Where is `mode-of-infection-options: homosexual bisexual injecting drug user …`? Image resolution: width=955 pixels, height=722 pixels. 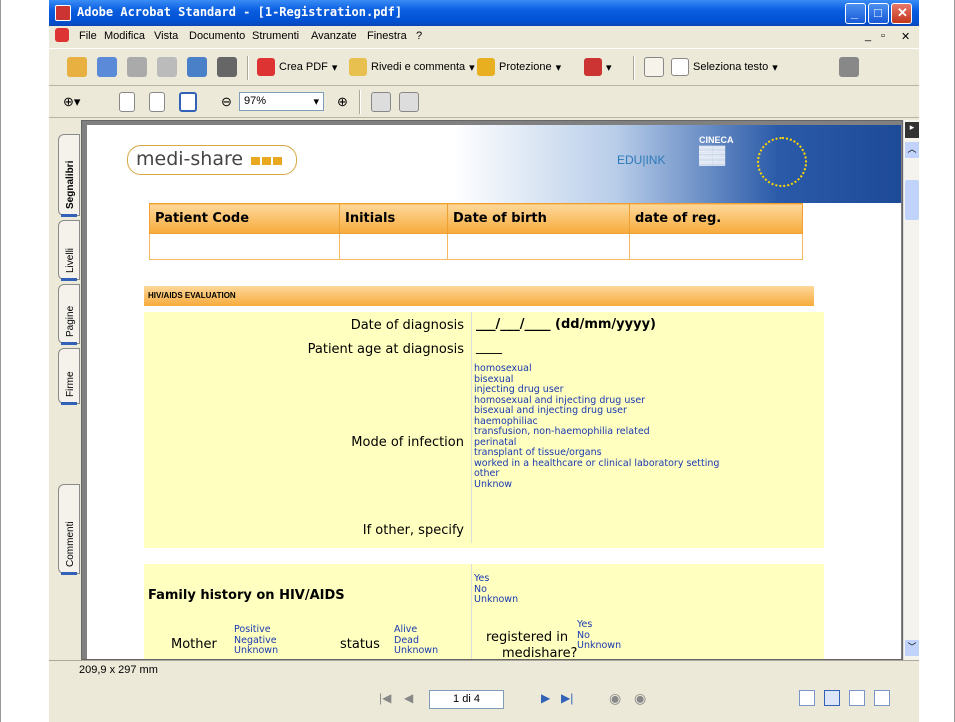 mode-of-infection-options: homosexual bisexual injecting drug user … is located at coordinates (596, 427).